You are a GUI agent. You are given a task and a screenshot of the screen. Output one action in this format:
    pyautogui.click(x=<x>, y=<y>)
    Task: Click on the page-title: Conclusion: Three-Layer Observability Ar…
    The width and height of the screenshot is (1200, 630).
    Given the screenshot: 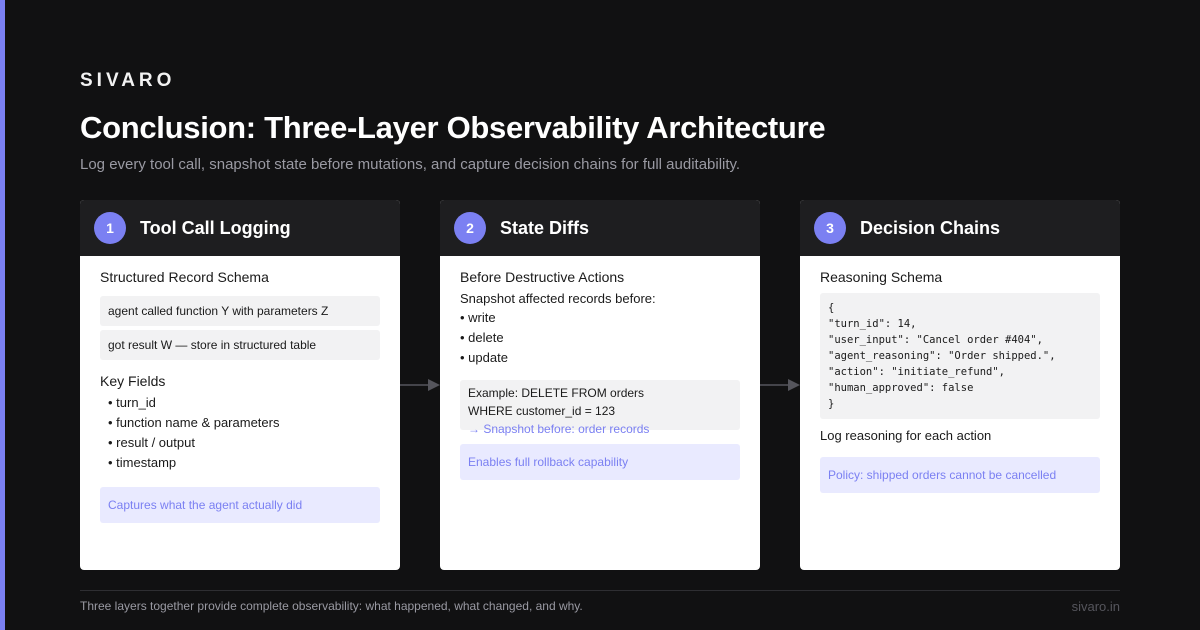 What is the action you would take?
    pyautogui.click(x=453, y=127)
    